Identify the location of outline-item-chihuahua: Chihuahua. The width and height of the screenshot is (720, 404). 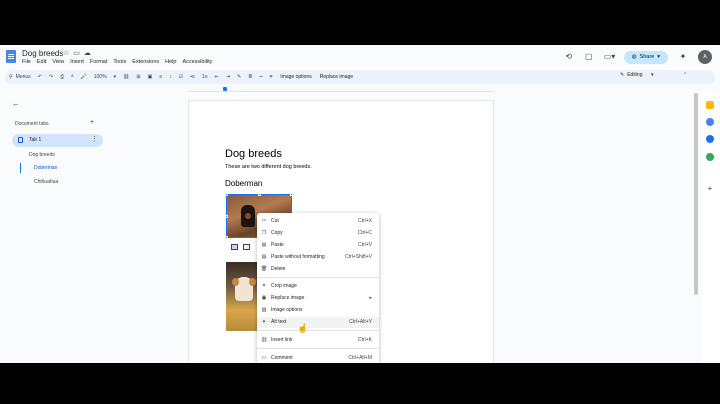
(46, 182).